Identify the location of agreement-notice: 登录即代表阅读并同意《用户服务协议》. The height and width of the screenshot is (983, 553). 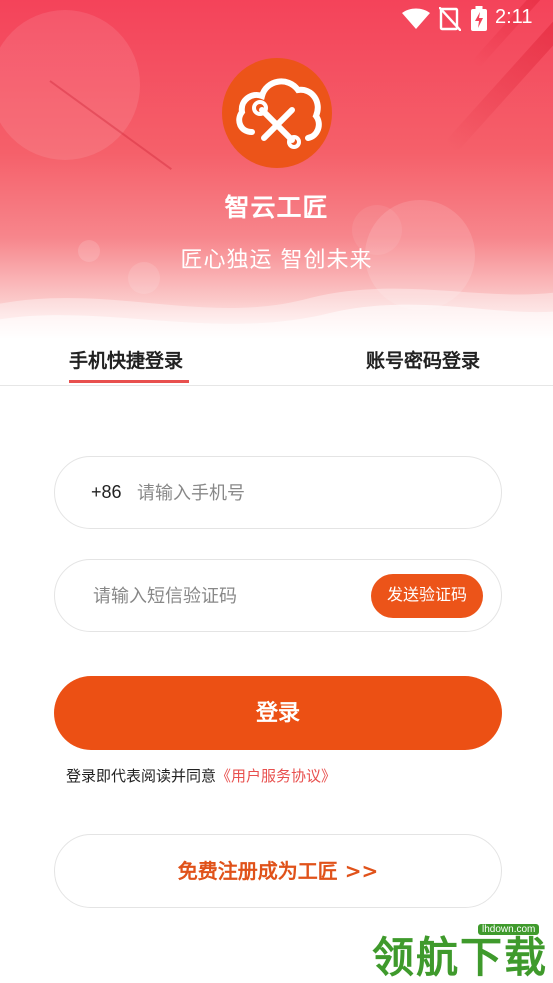
(201, 775).